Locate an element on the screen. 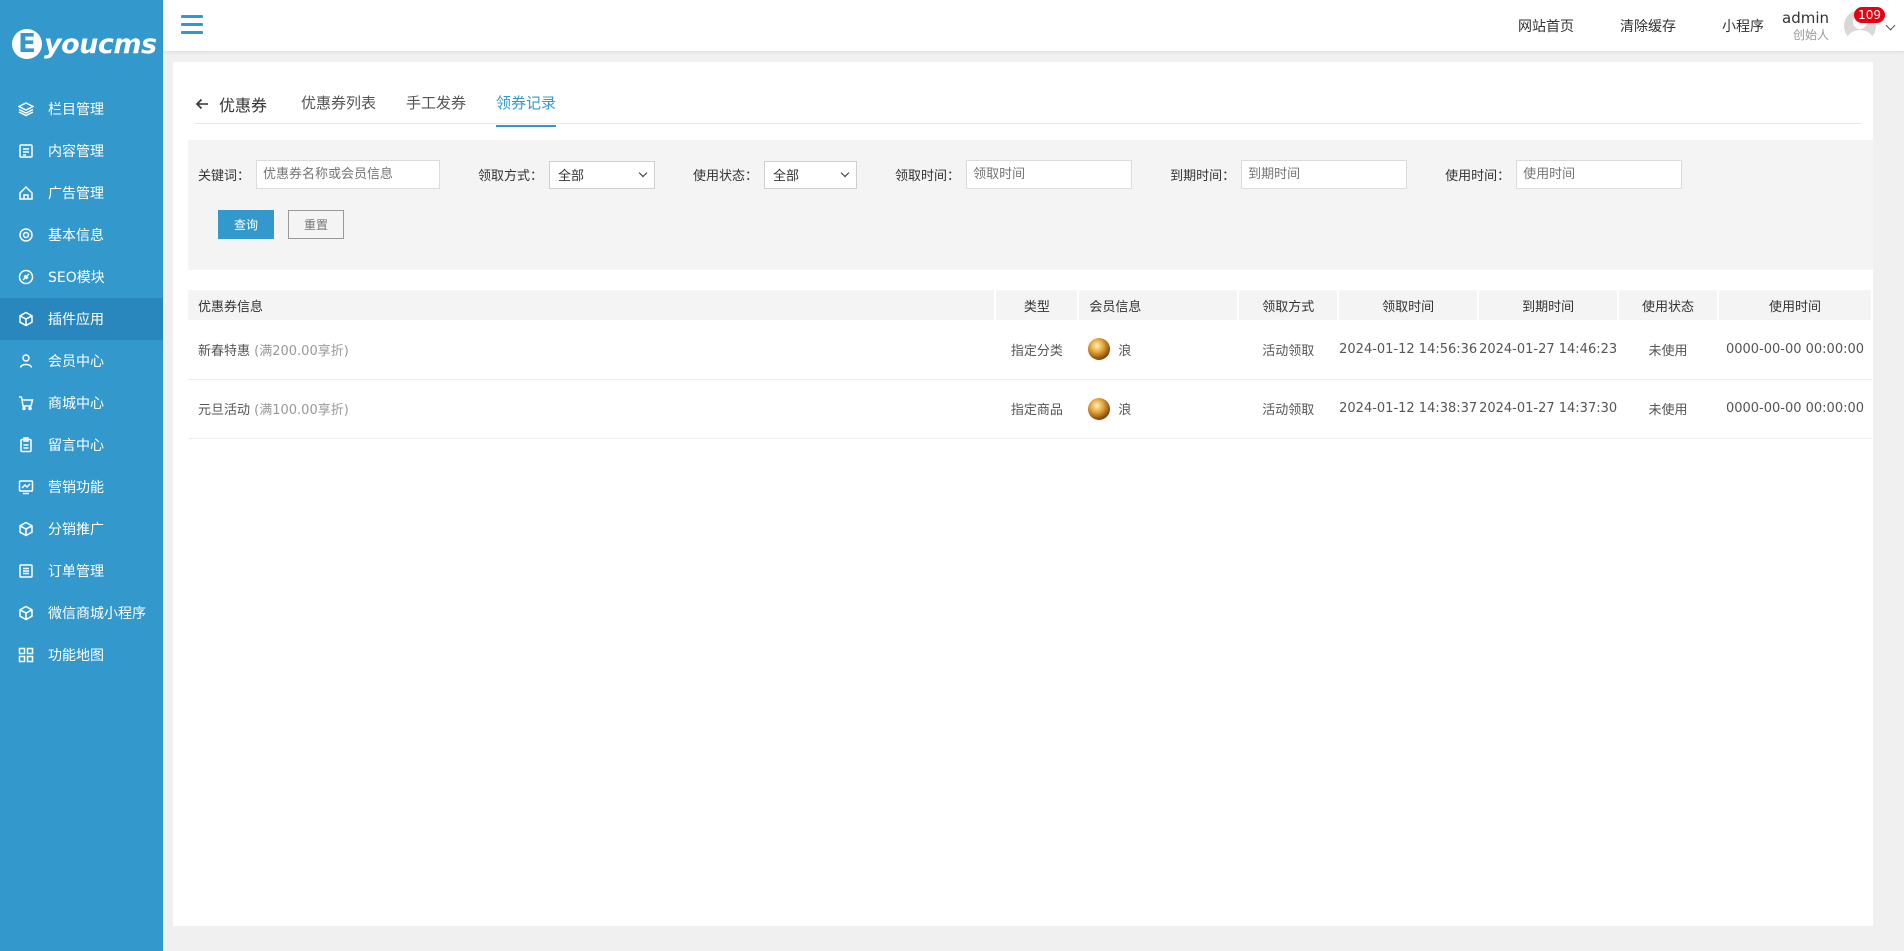 Image resolution: width=1904 pixels, height=951 pixels. sidebar-item-label: 基本信息 is located at coordinates (76, 236).